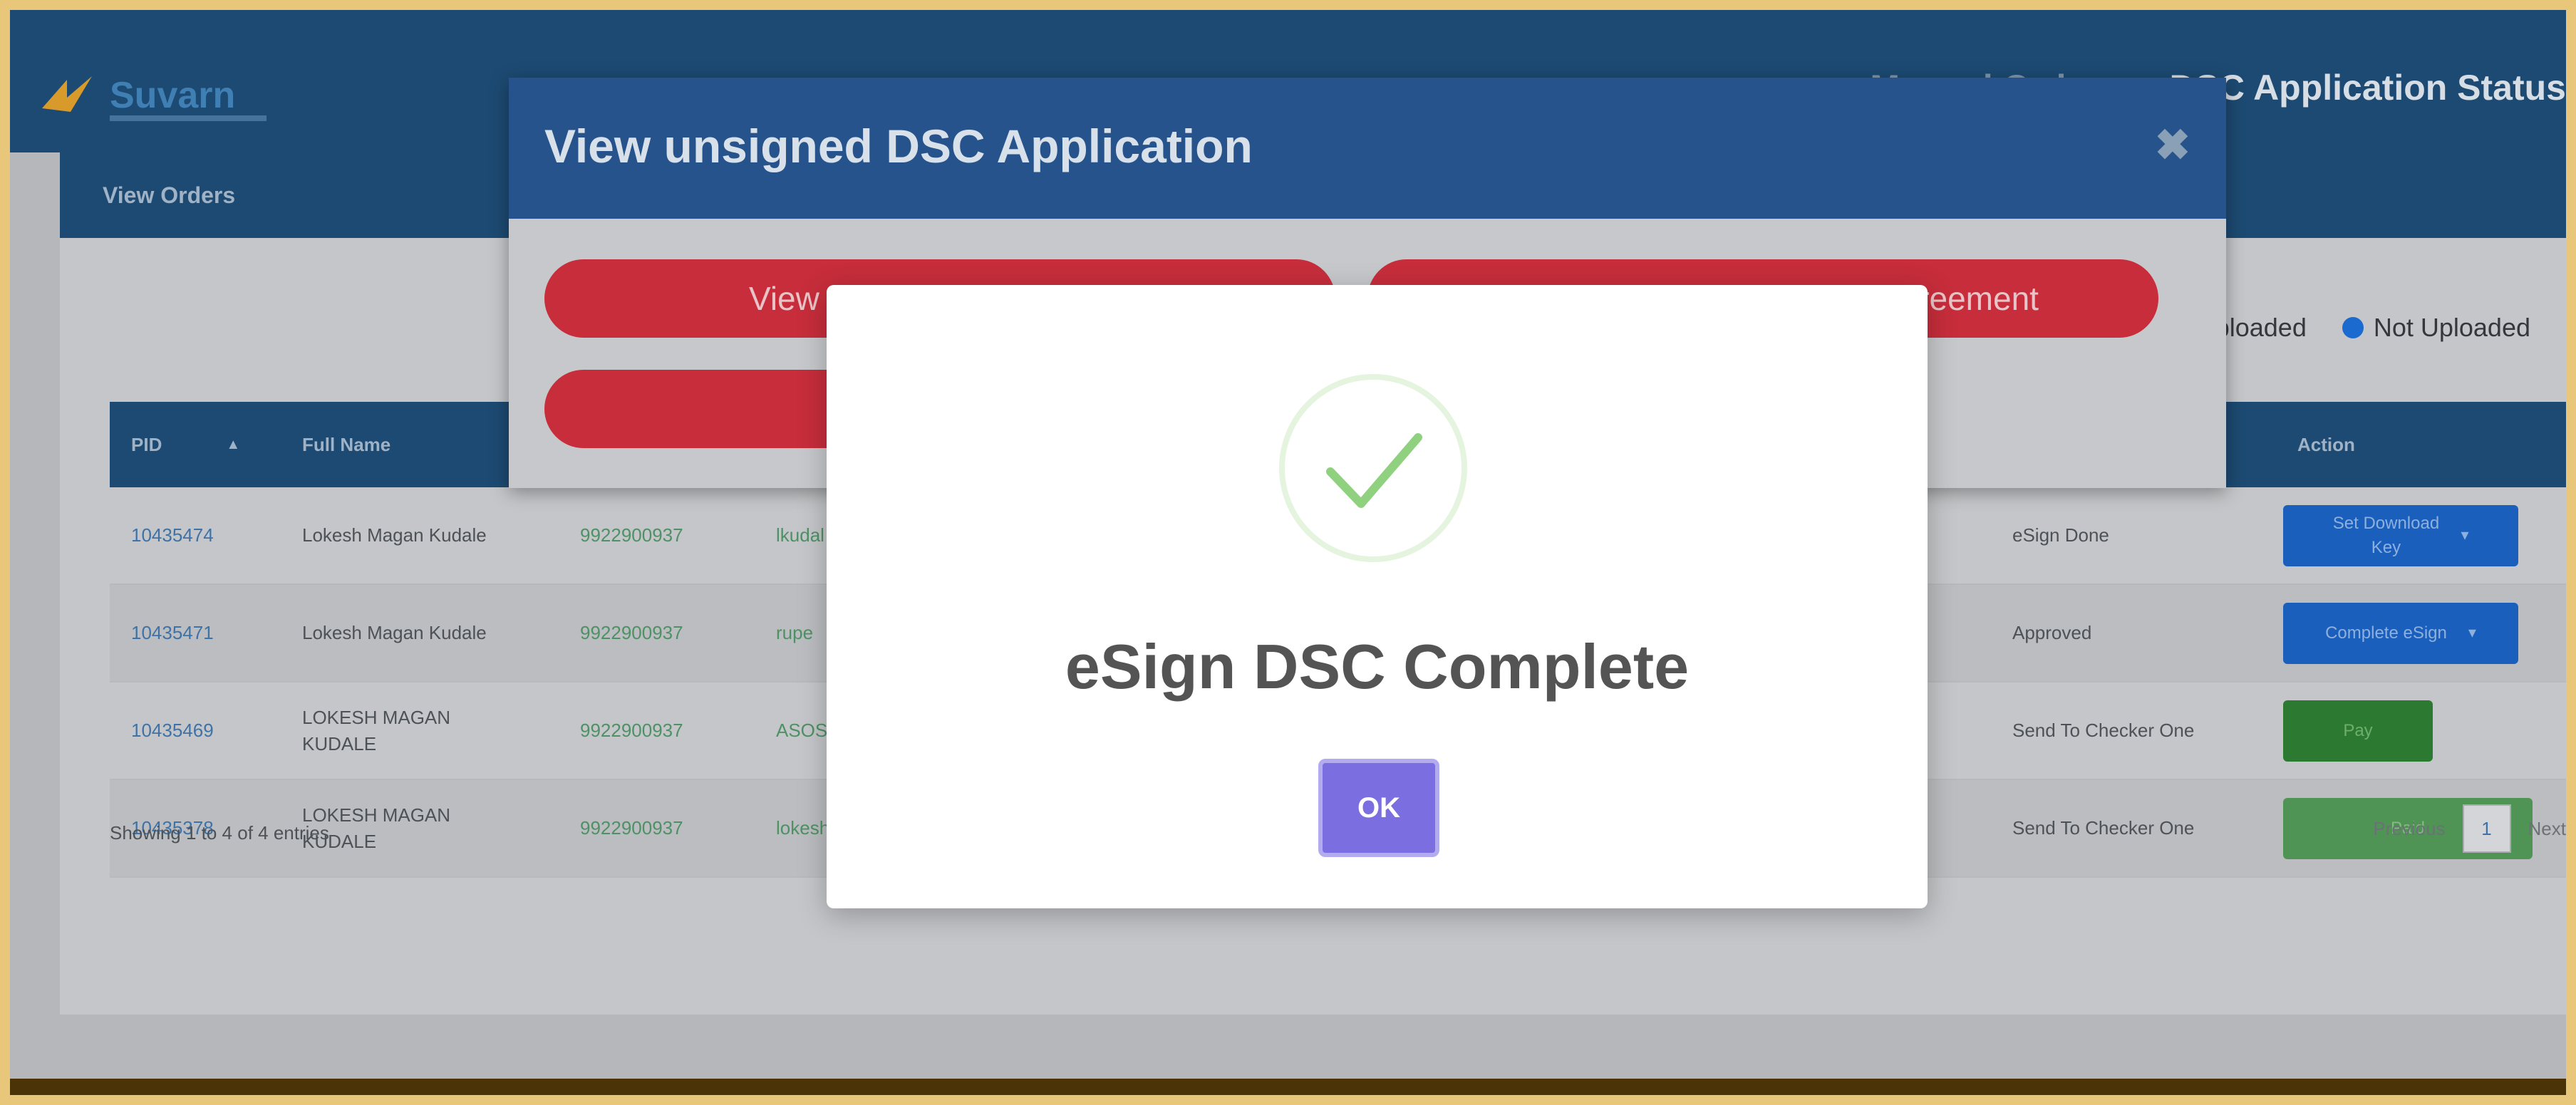 Image resolution: width=2576 pixels, height=1105 pixels. I want to click on close-icon: ✖, so click(2172, 145).